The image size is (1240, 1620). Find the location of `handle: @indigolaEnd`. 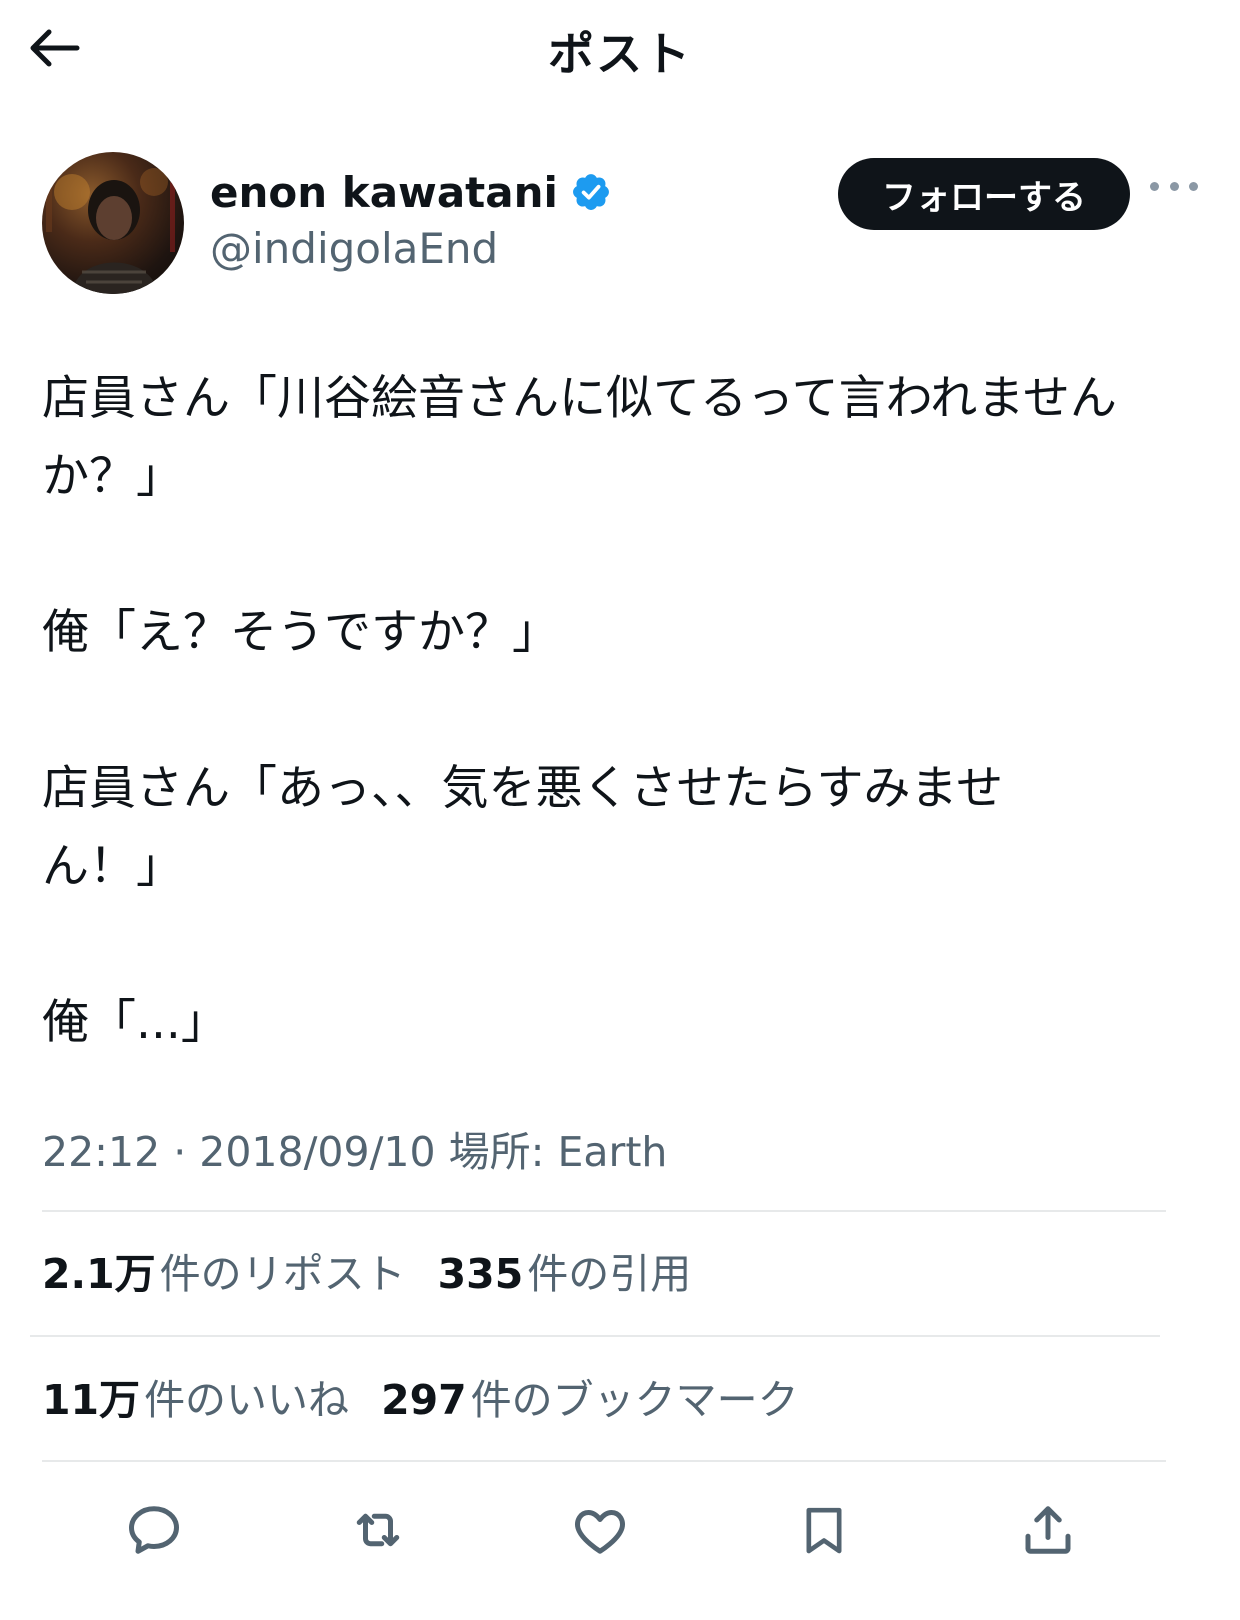

handle: @indigolaEnd is located at coordinates (354, 248).